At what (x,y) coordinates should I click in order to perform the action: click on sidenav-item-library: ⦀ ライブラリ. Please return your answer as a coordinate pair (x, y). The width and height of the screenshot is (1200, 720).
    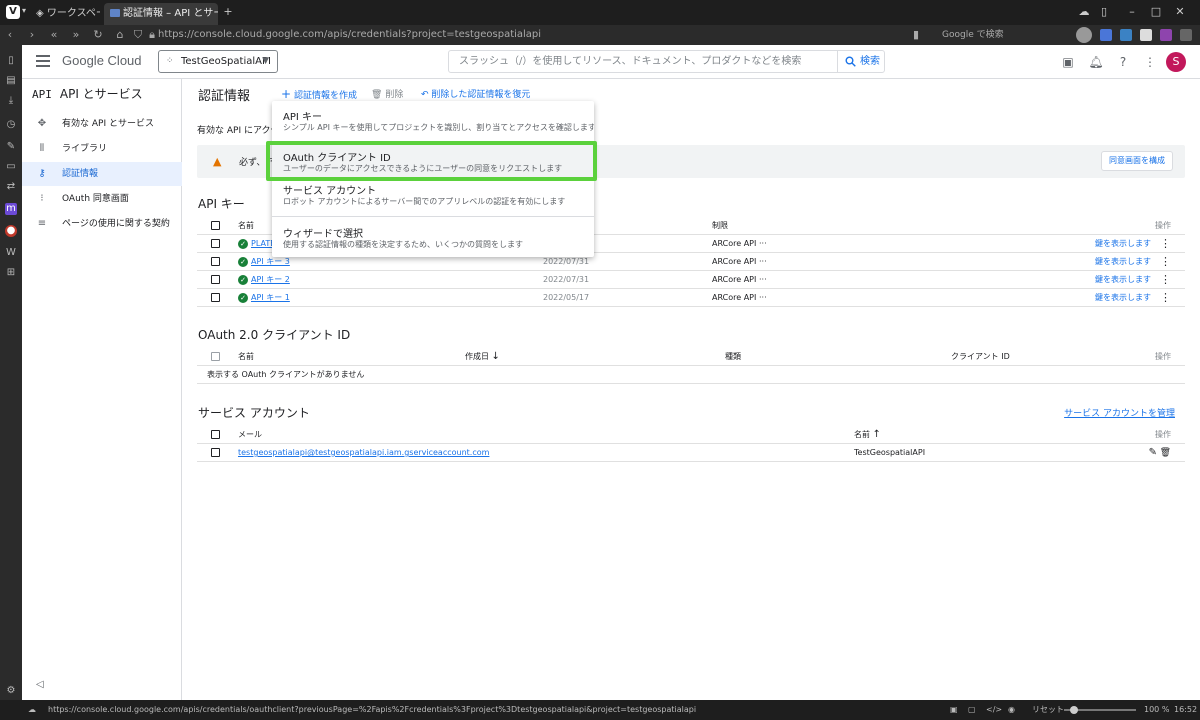
    Looking at the image, I should click on (102, 149).